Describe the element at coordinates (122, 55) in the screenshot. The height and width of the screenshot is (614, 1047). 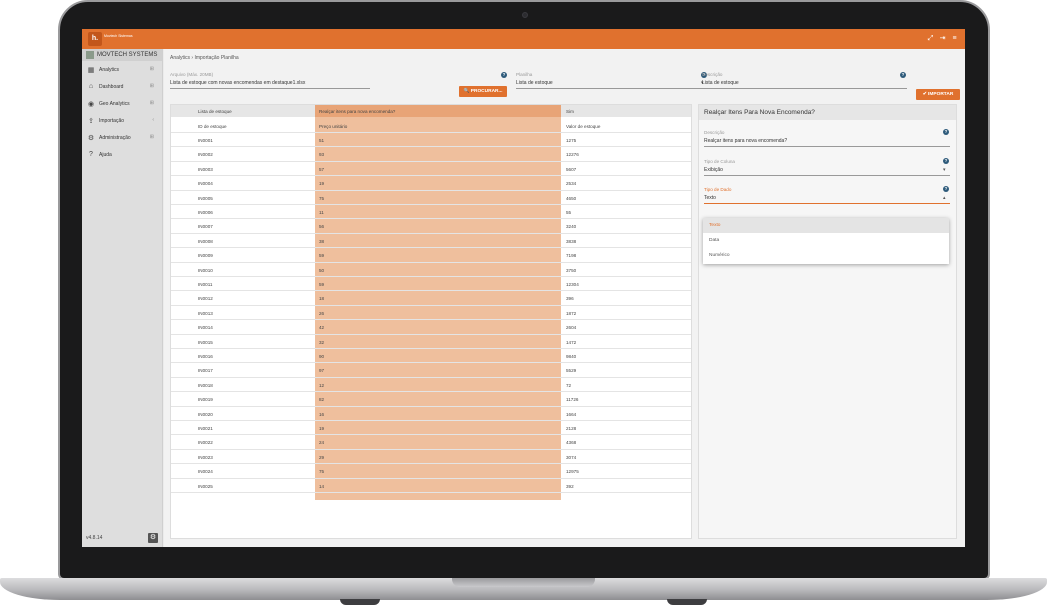
I see `company-selector: MOVTECH SYSTEMS` at that location.